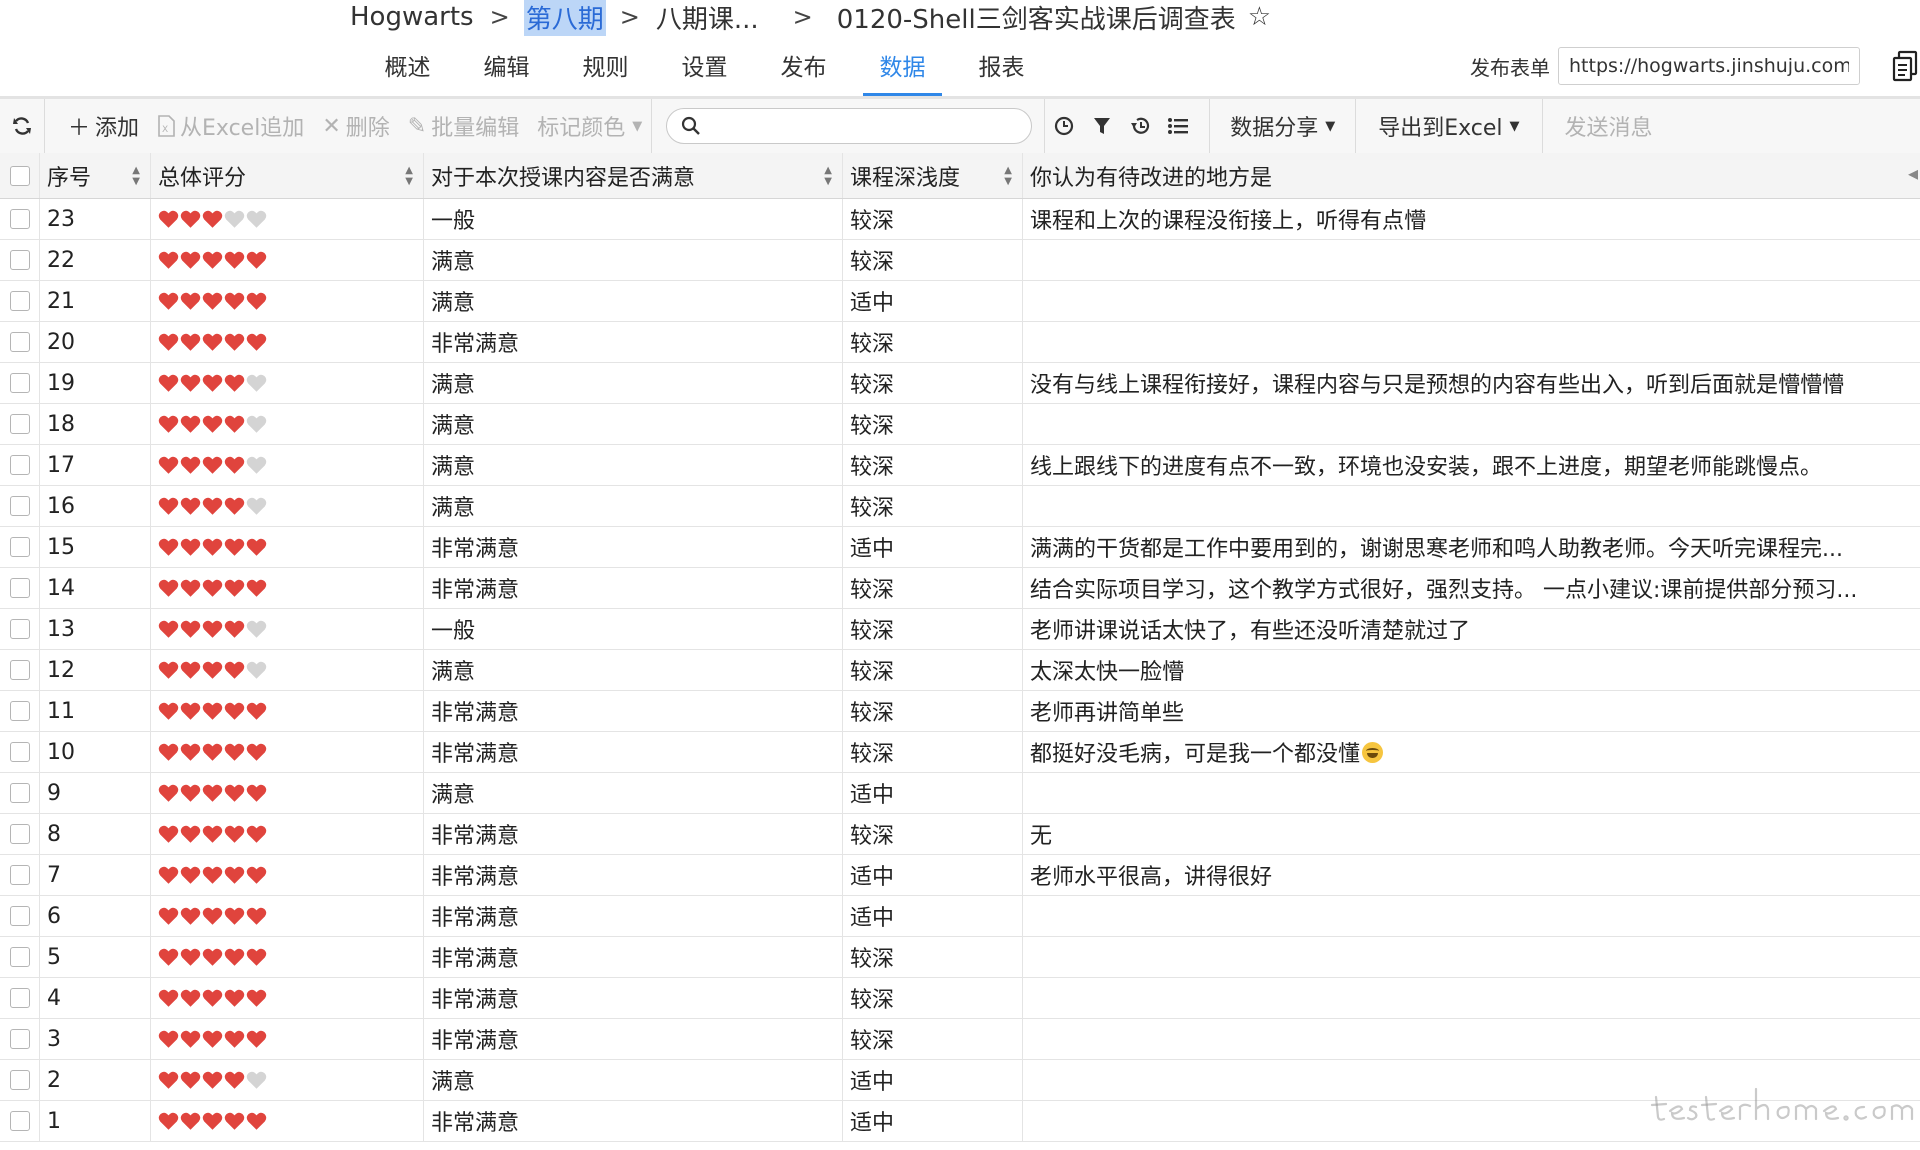 The width and height of the screenshot is (1920, 1150). What do you see at coordinates (230, 126) in the screenshot?
I see `excel-append-button: X 从Excel追加` at bounding box center [230, 126].